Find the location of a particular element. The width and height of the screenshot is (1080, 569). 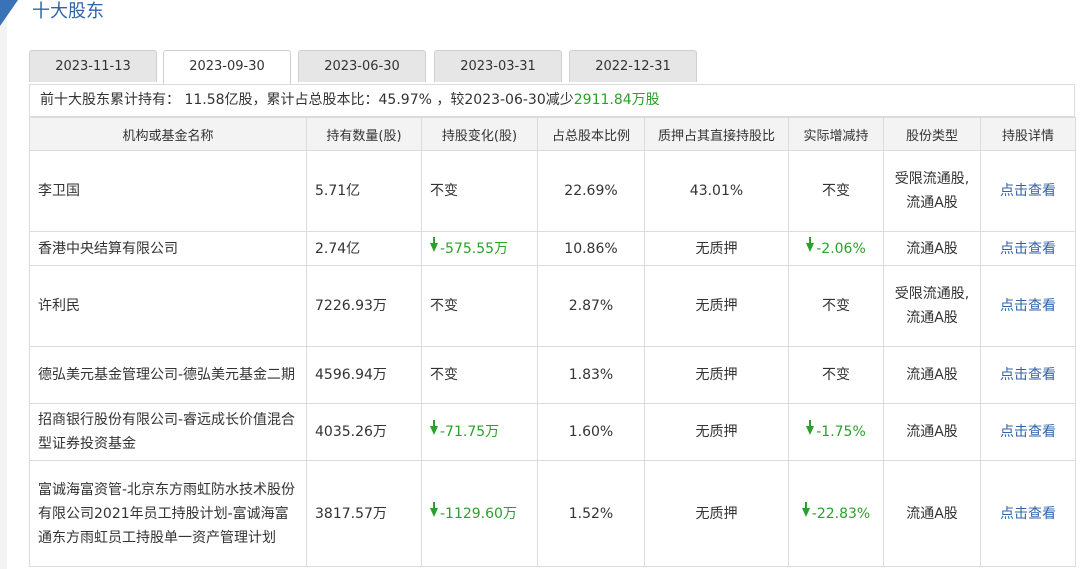

holder-actual-value: -1.75% is located at coordinates (841, 432).